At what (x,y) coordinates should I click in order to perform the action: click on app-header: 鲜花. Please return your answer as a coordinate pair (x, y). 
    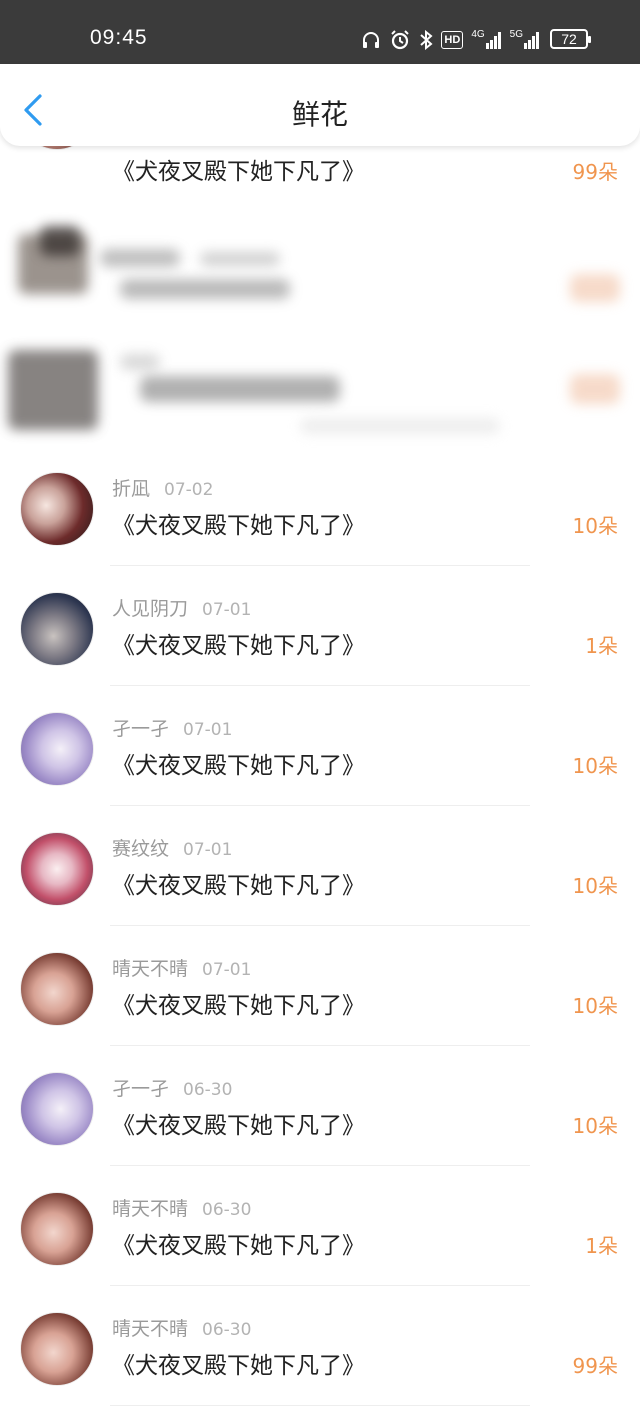
    Looking at the image, I should click on (320, 105).